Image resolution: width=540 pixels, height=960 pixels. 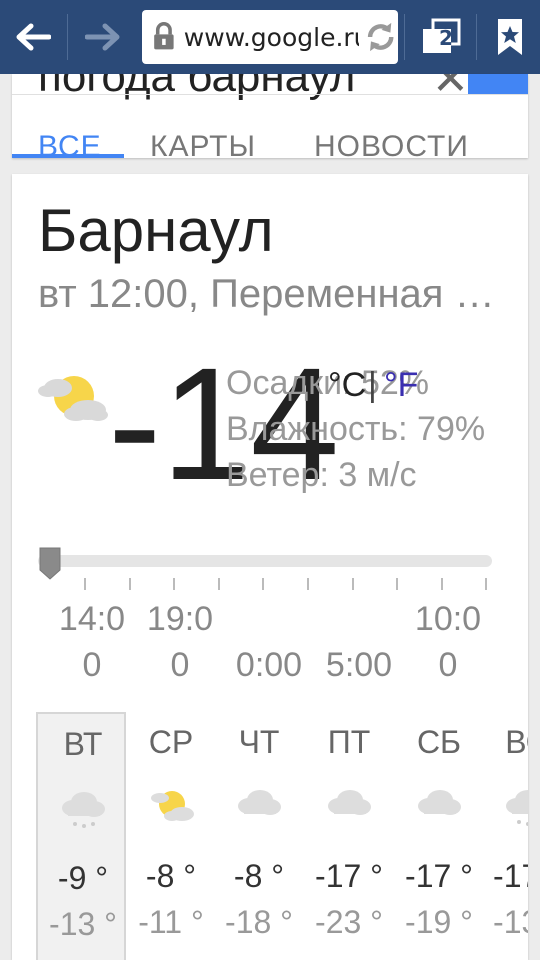 I want to click on forward-button, so click(x=103, y=37).